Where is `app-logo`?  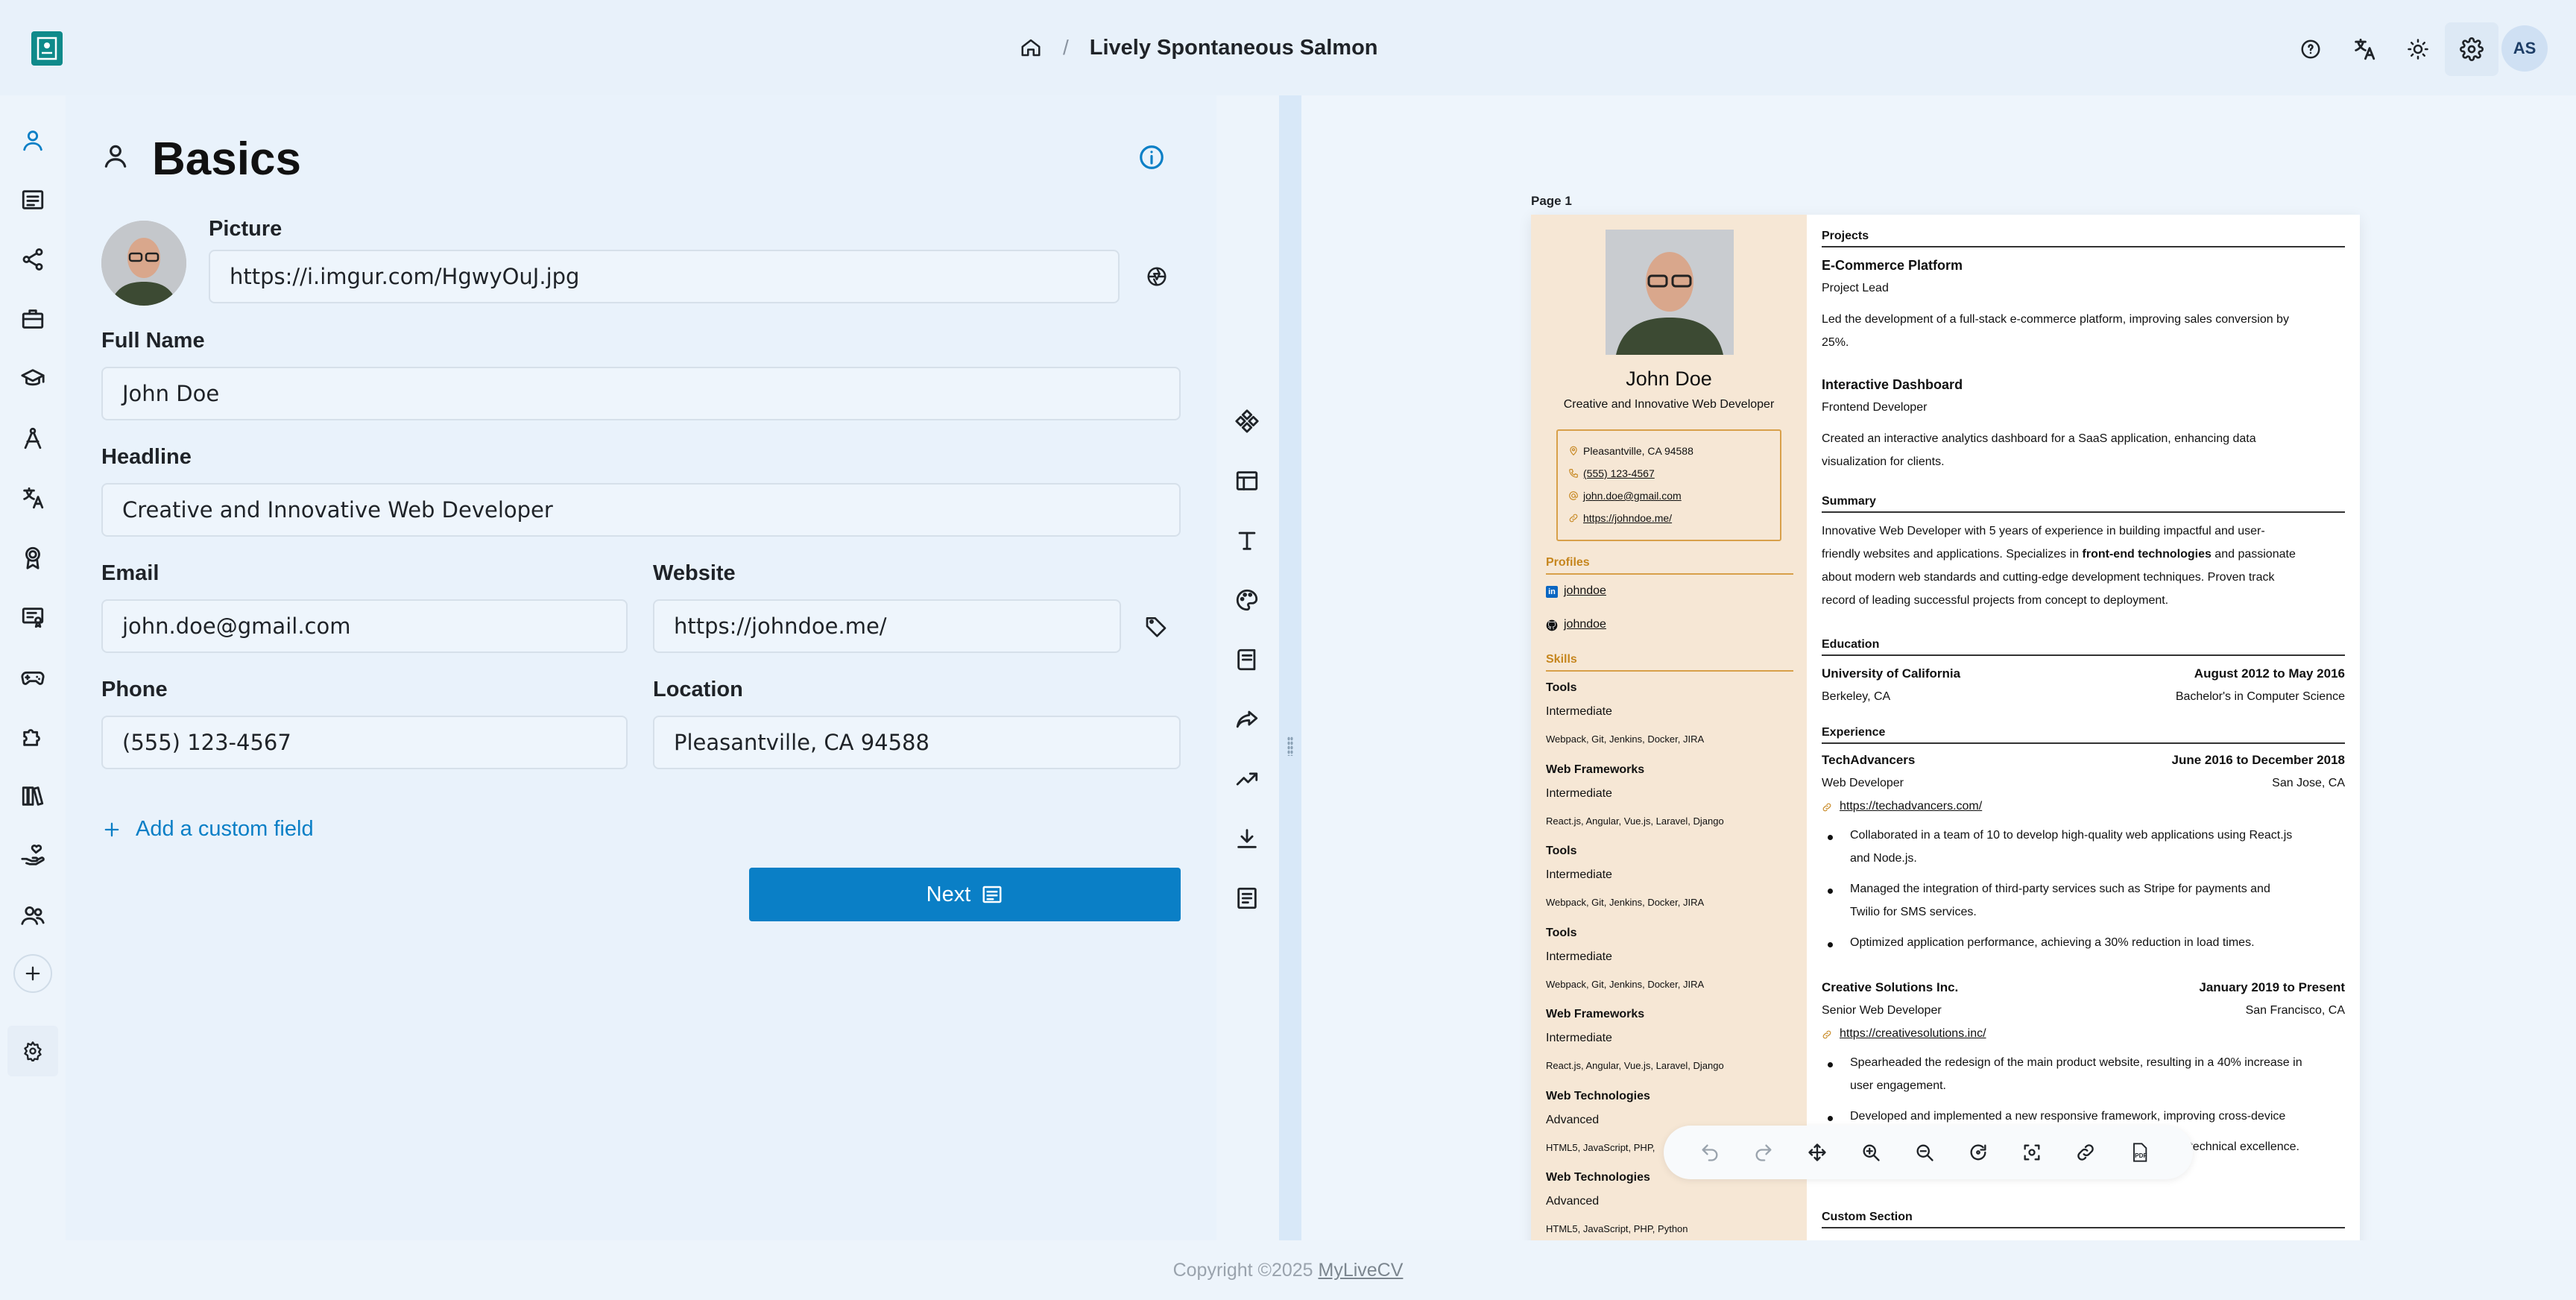
app-logo is located at coordinates (47, 48).